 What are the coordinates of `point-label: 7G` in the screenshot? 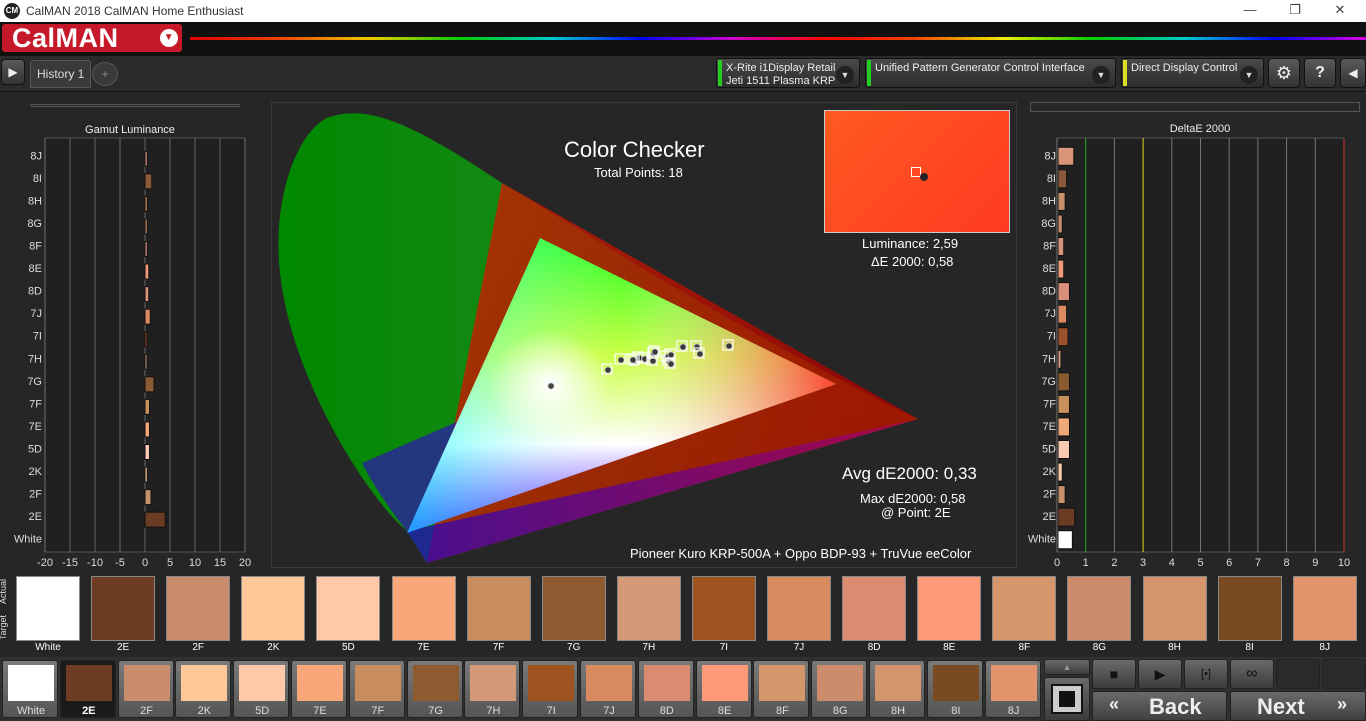 It's located at (435, 711).